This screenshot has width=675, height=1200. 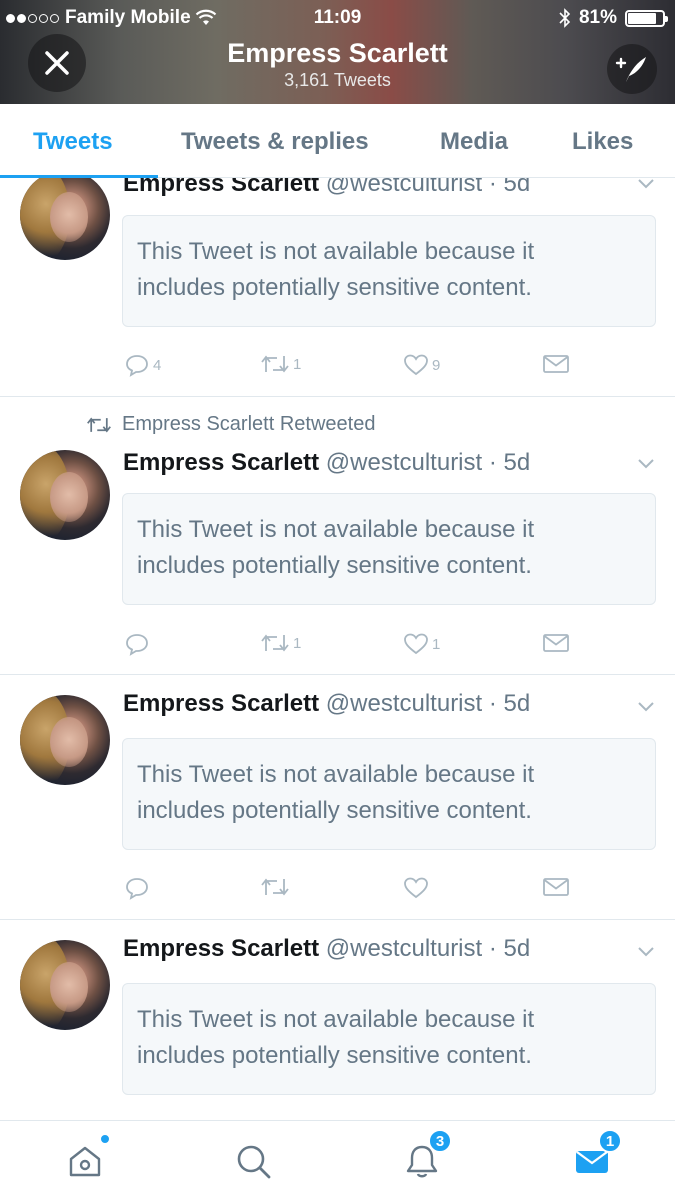 What do you see at coordinates (337, 1160) in the screenshot?
I see `bottom-tab-bar: 3 1` at bounding box center [337, 1160].